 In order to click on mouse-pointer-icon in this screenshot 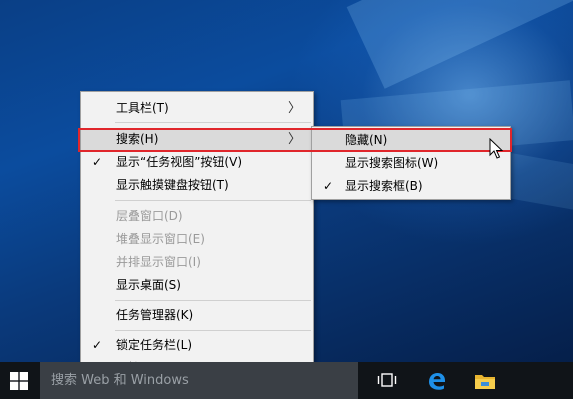, I will do `click(496, 148)`.